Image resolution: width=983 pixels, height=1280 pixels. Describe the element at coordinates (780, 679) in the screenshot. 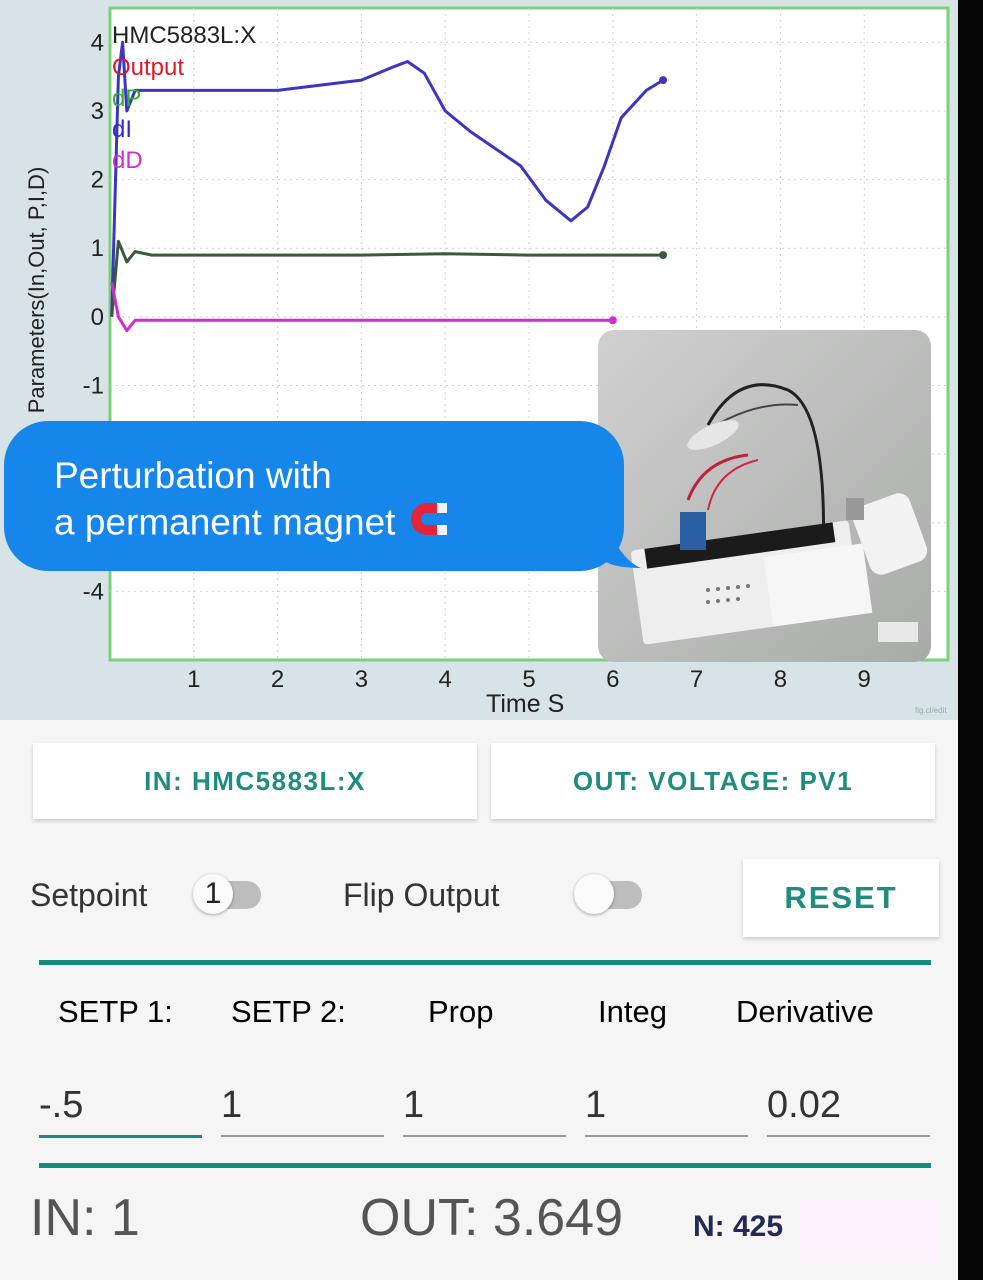

I see `x-tick-label: 8` at that location.